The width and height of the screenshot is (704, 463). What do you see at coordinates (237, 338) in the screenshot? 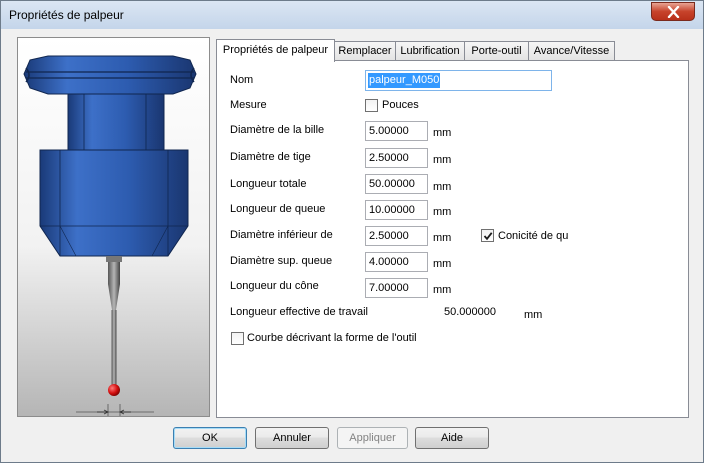
I see `curve-checkbox` at bounding box center [237, 338].